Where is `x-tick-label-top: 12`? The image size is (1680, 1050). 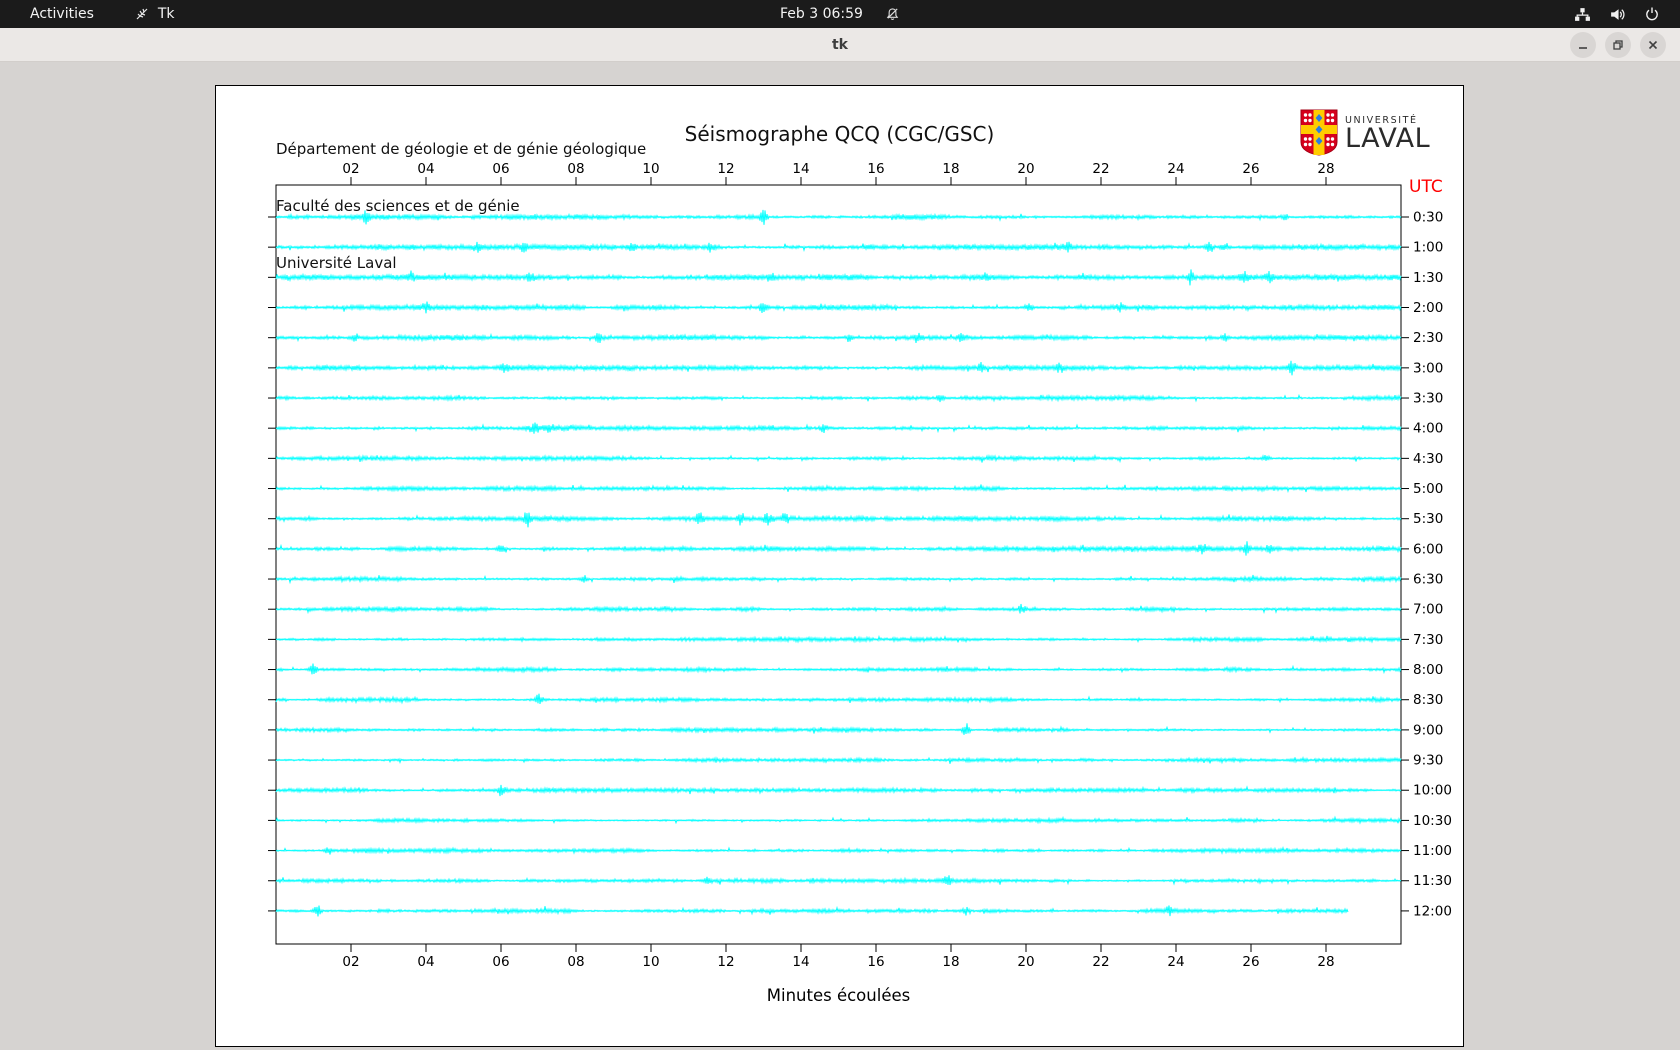 x-tick-label-top: 12 is located at coordinates (725, 169).